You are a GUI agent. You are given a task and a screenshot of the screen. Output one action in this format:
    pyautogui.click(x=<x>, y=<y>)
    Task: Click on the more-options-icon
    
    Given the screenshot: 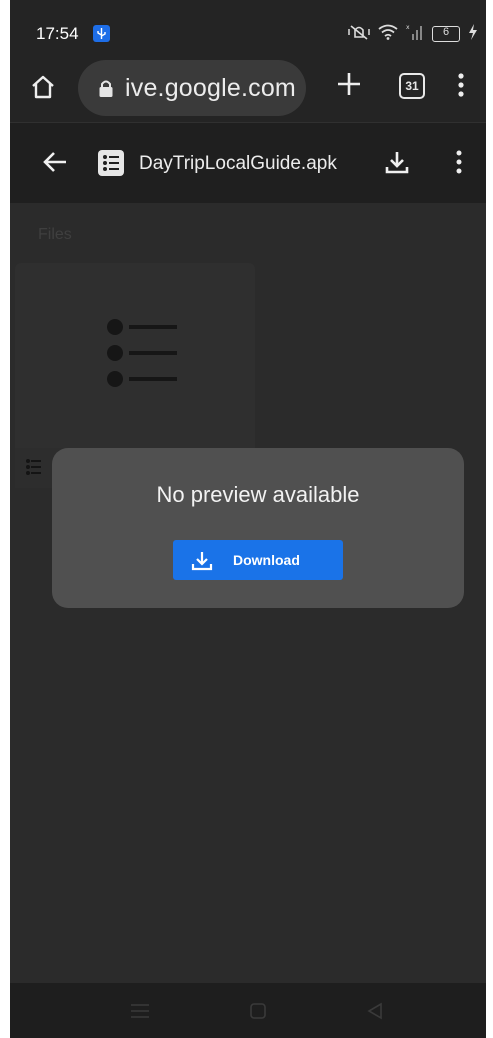 What is the action you would take?
    pyautogui.click(x=459, y=164)
    